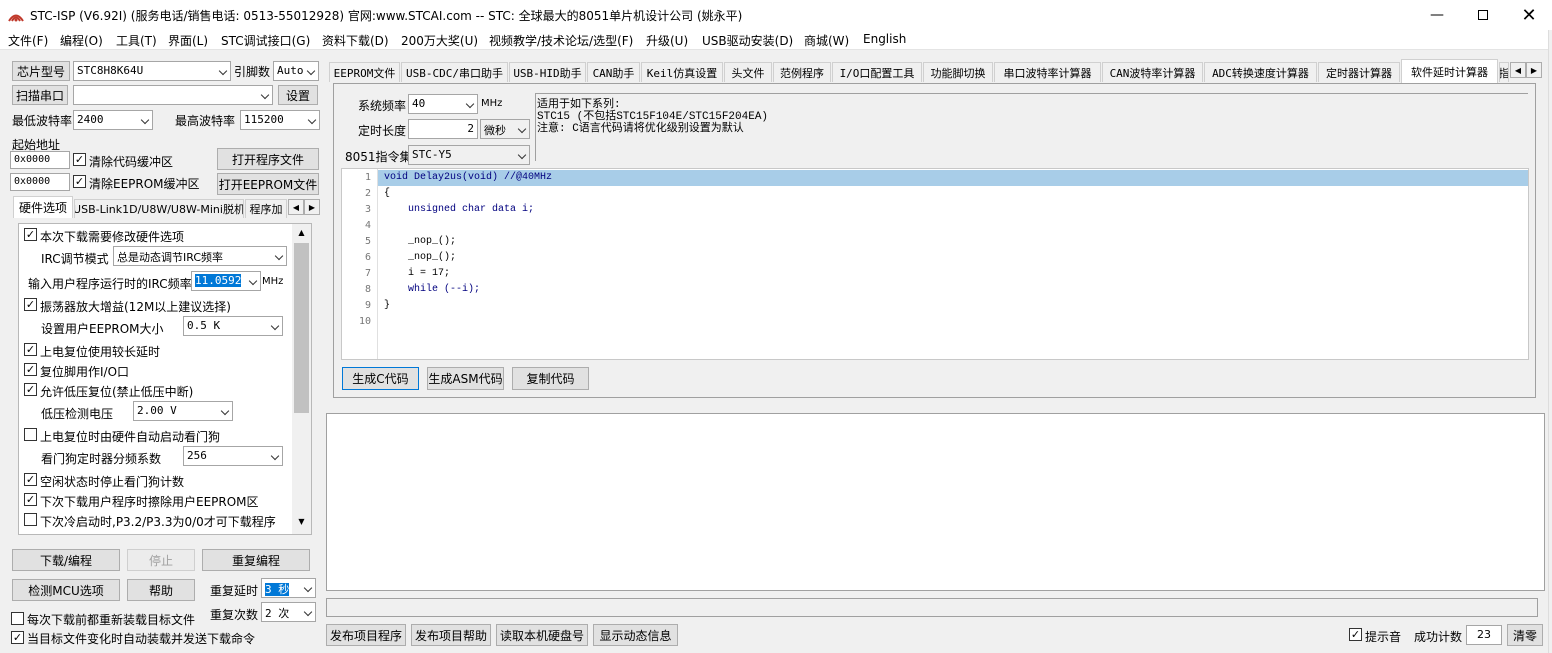 This screenshot has width=1552, height=653. Describe the element at coordinates (667, 40) in the screenshot. I see `menu-item-8: 升级(U)` at that location.